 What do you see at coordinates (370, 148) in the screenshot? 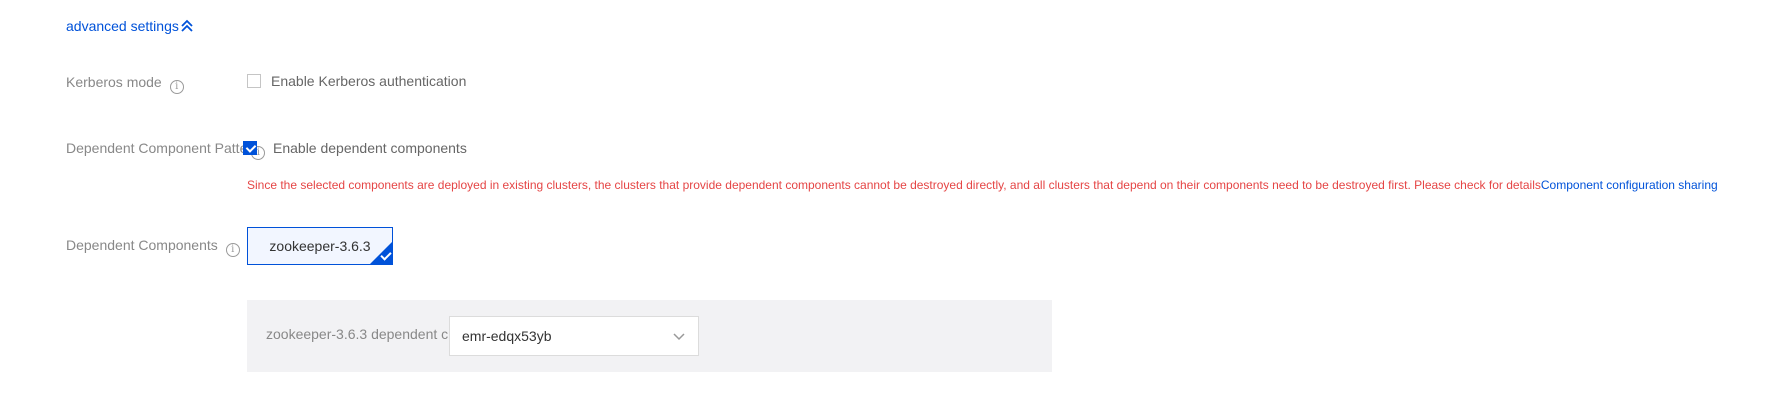
I see `dependent-checkbox-label: Enable dependent components` at bounding box center [370, 148].